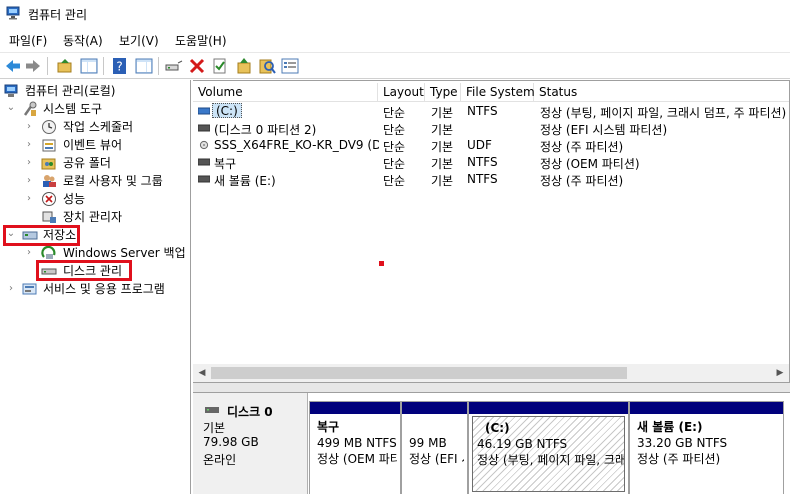 This screenshot has height=494, width=790. I want to click on partition-recovery: 복구 499 MB NTFS 정상 (OEM 파티션), so click(355, 447).